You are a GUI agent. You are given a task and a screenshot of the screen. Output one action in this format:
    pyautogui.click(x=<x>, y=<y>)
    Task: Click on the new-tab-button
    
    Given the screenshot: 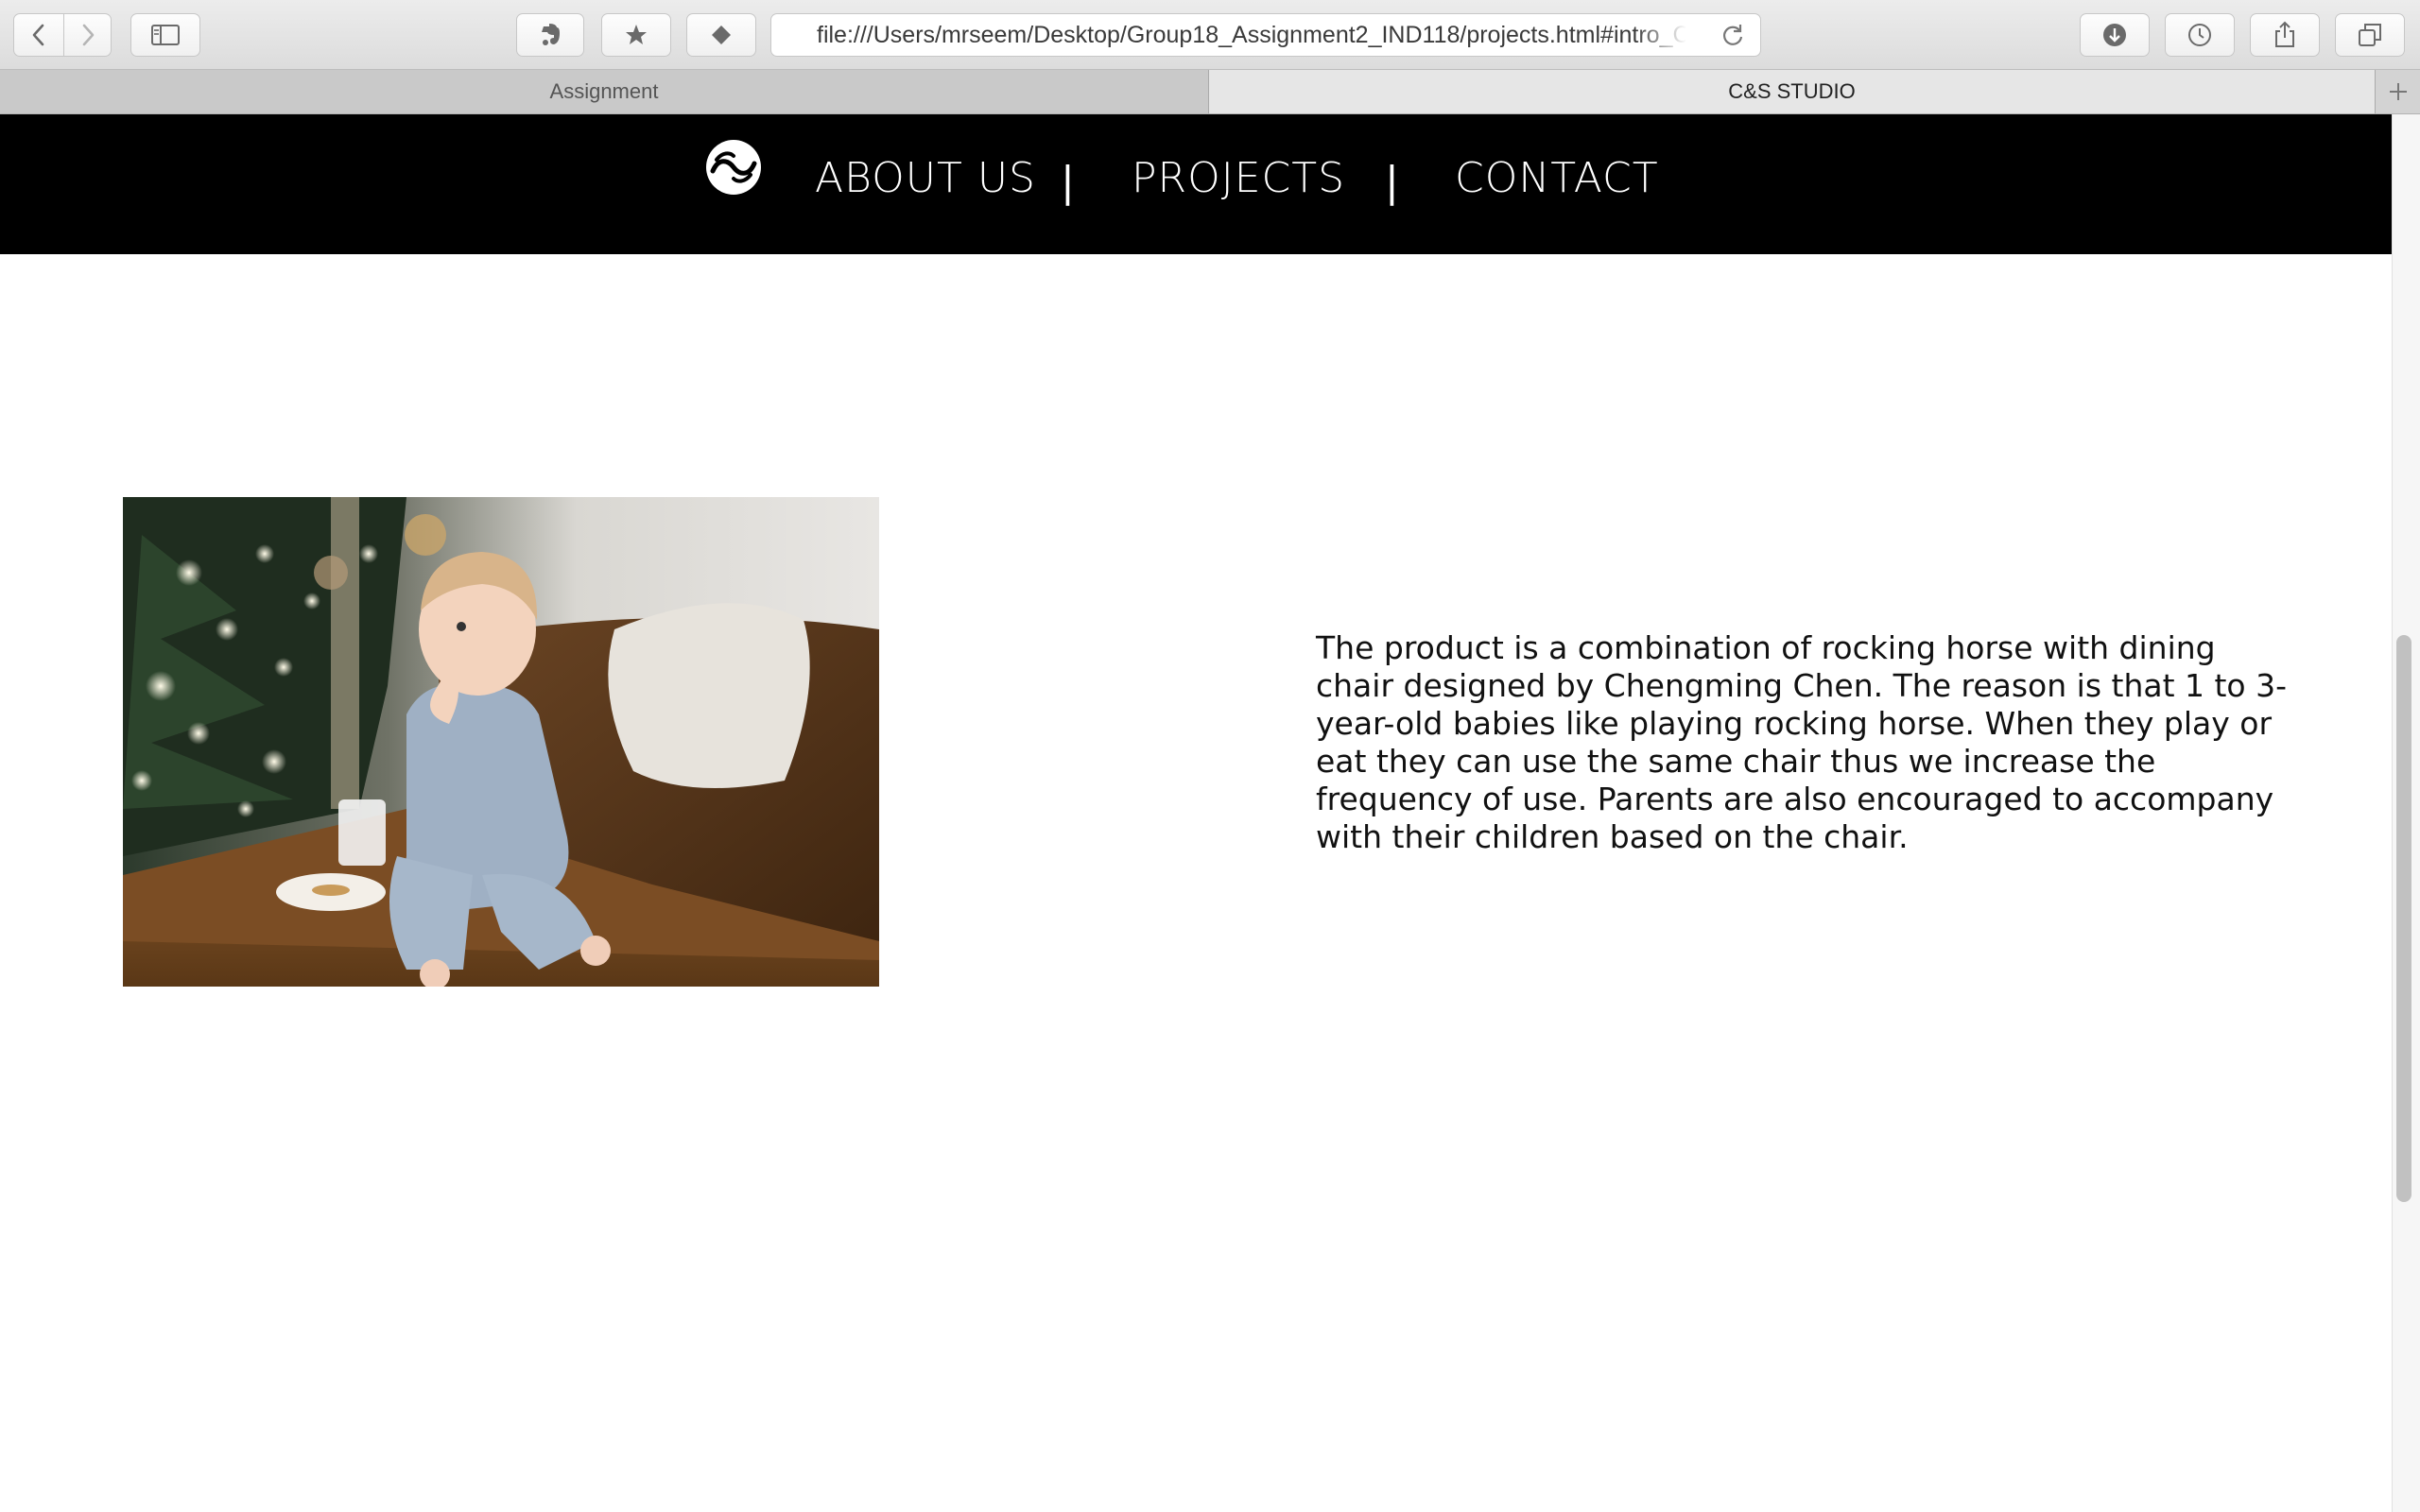 What is the action you would take?
    pyautogui.click(x=2397, y=91)
    